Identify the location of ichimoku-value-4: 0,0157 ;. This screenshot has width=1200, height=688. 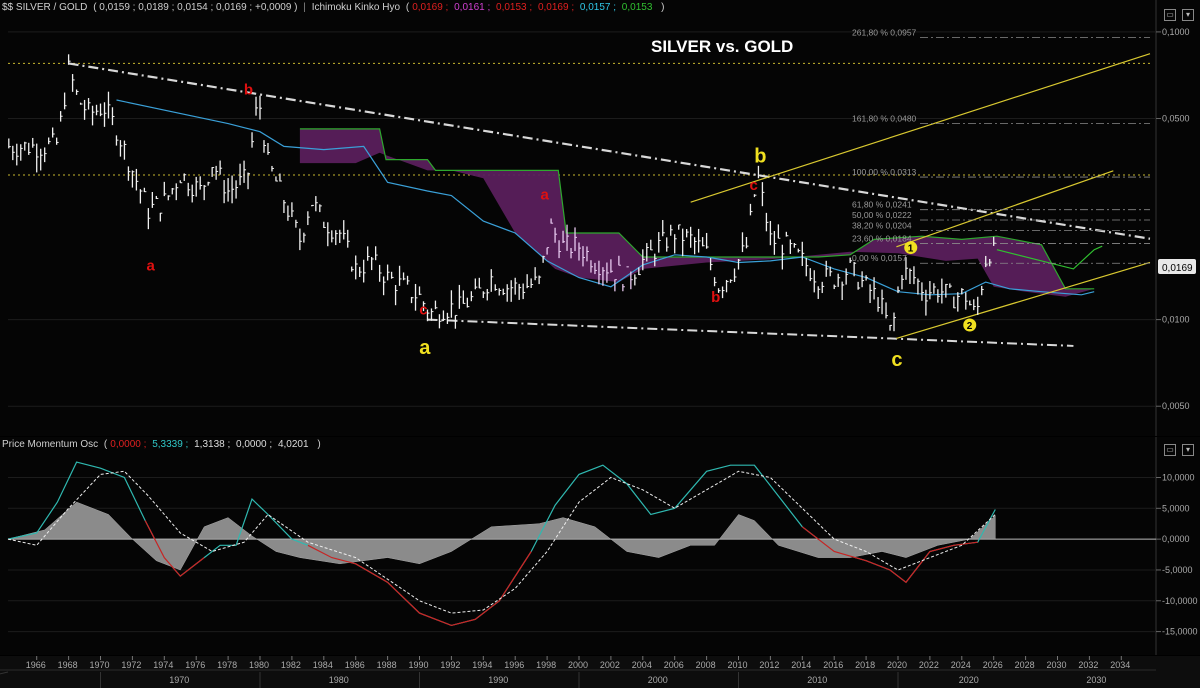
(599, 7).